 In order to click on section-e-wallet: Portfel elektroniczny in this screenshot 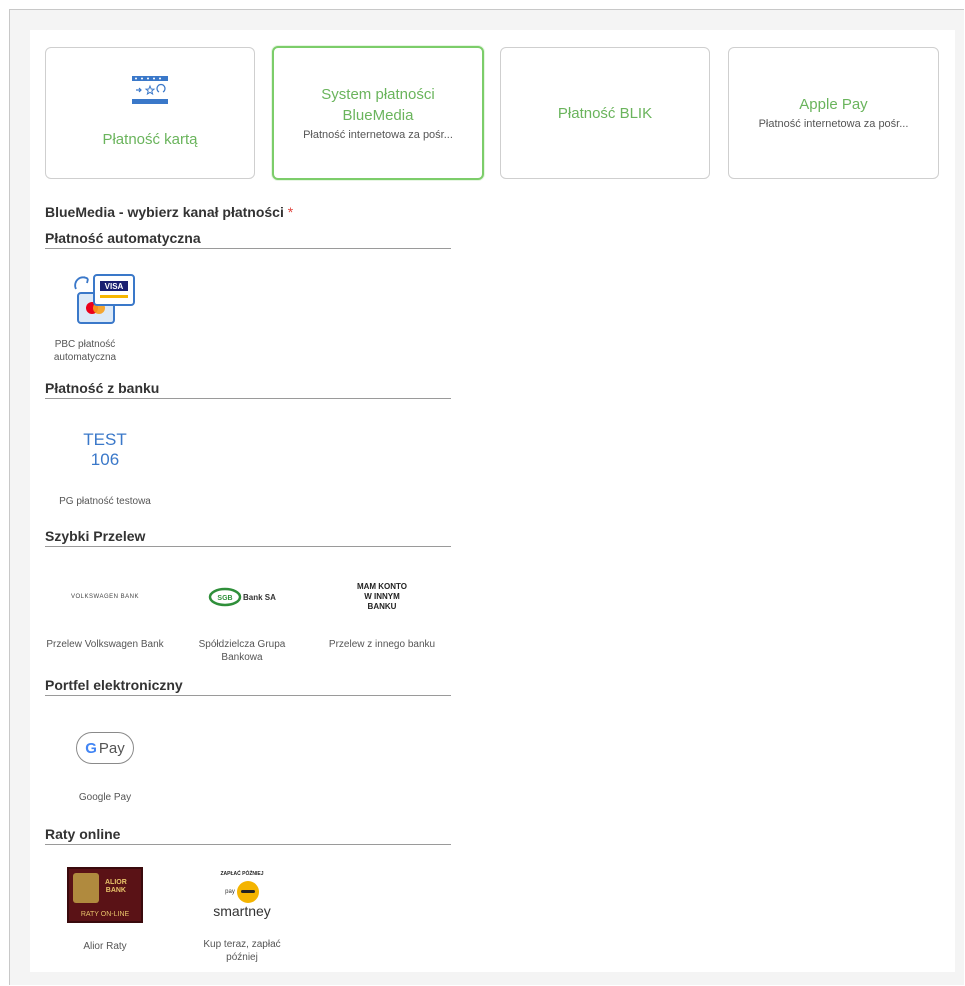, I will do `click(248, 686)`.